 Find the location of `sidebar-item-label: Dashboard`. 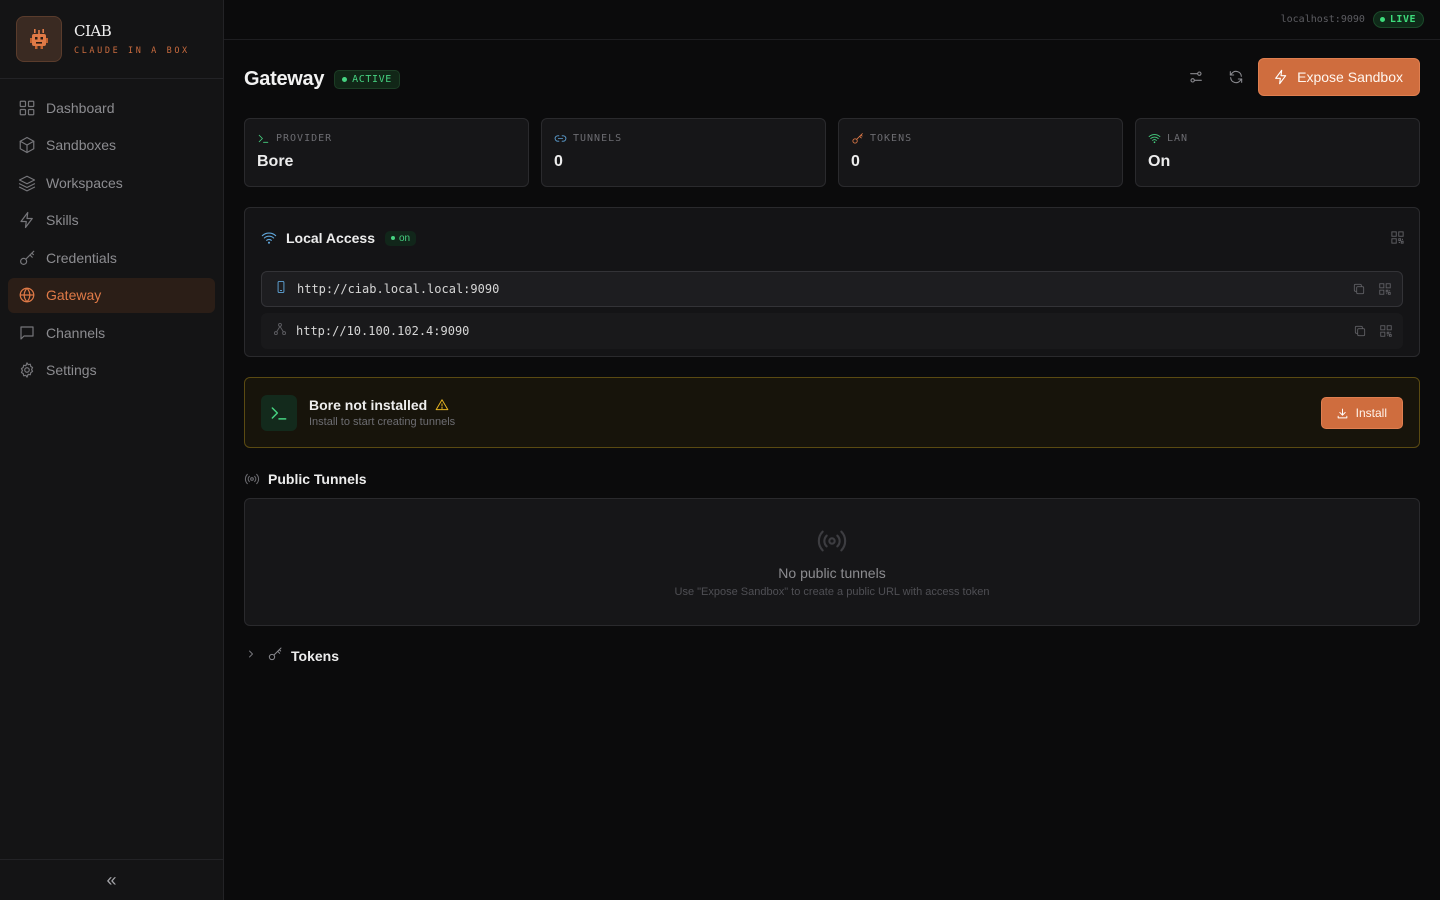

sidebar-item-label: Dashboard is located at coordinates (80, 107).